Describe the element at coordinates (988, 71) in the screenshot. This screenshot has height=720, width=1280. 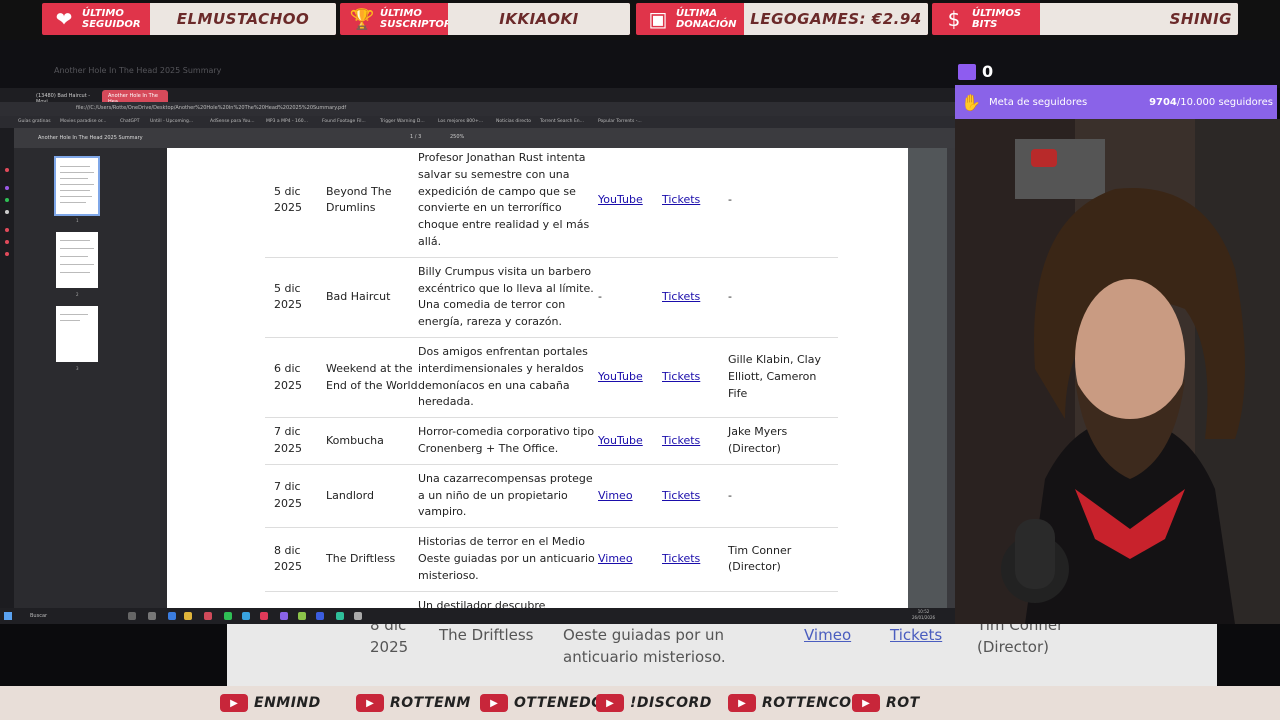
I see `viewer-count: 0` at that location.